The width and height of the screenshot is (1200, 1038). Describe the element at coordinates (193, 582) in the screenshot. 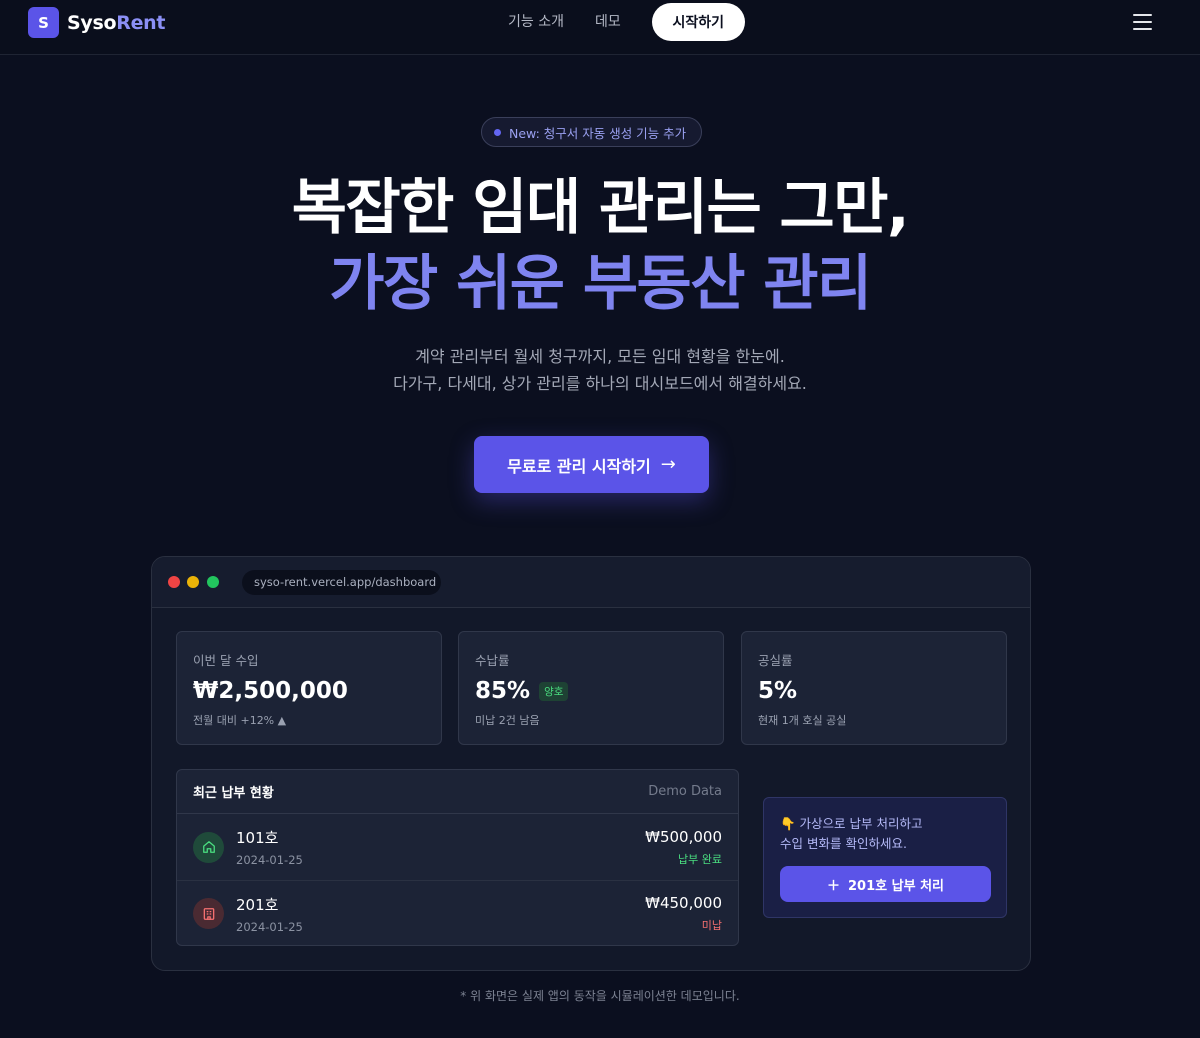

I see `window-minimize-dot` at that location.